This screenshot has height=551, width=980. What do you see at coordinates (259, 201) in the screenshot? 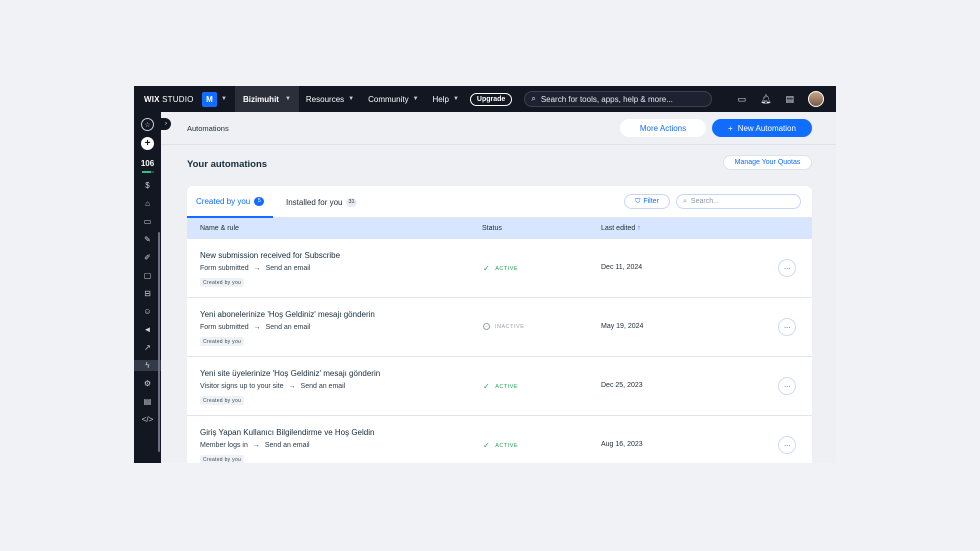
I see `count-badge: 5` at bounding box center [259, 201].